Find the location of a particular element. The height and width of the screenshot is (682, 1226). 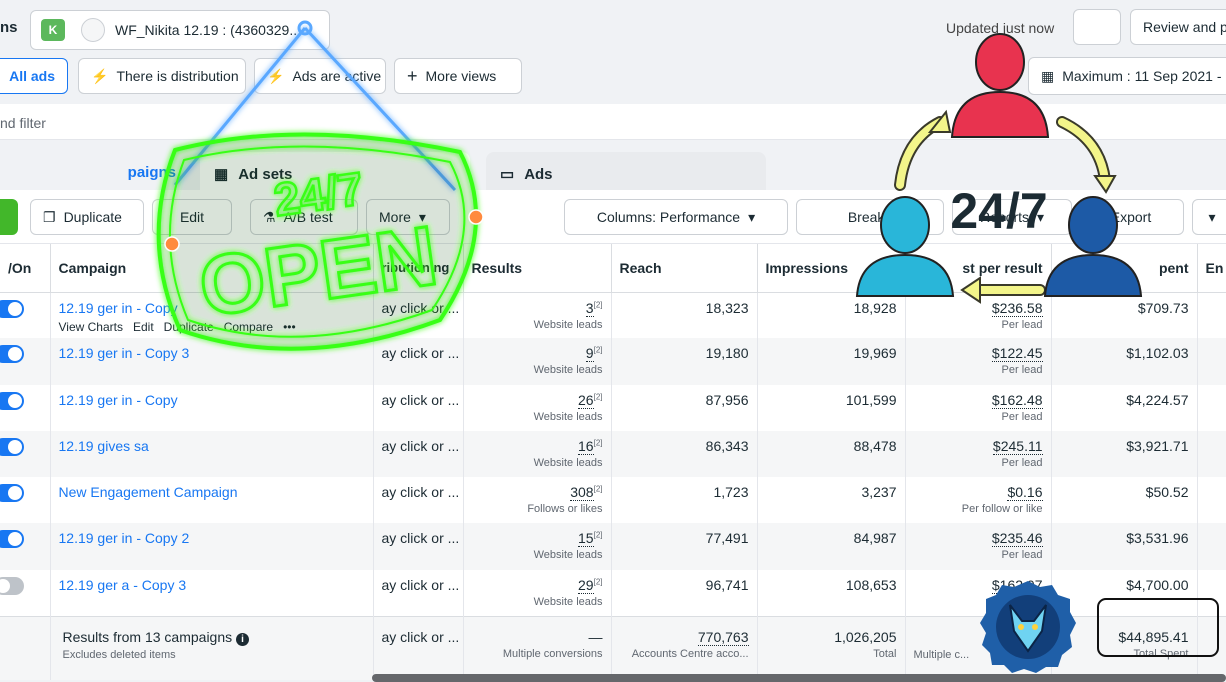

columns-button: Columns: Performance ▾ is located at coordinates (676, 217).